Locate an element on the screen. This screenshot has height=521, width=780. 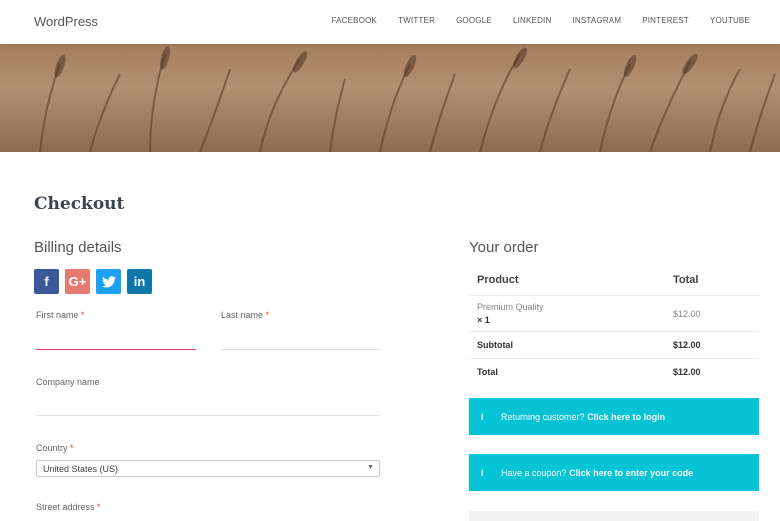
google-plus-login-button: G+ is located at coordinates (77, 281).